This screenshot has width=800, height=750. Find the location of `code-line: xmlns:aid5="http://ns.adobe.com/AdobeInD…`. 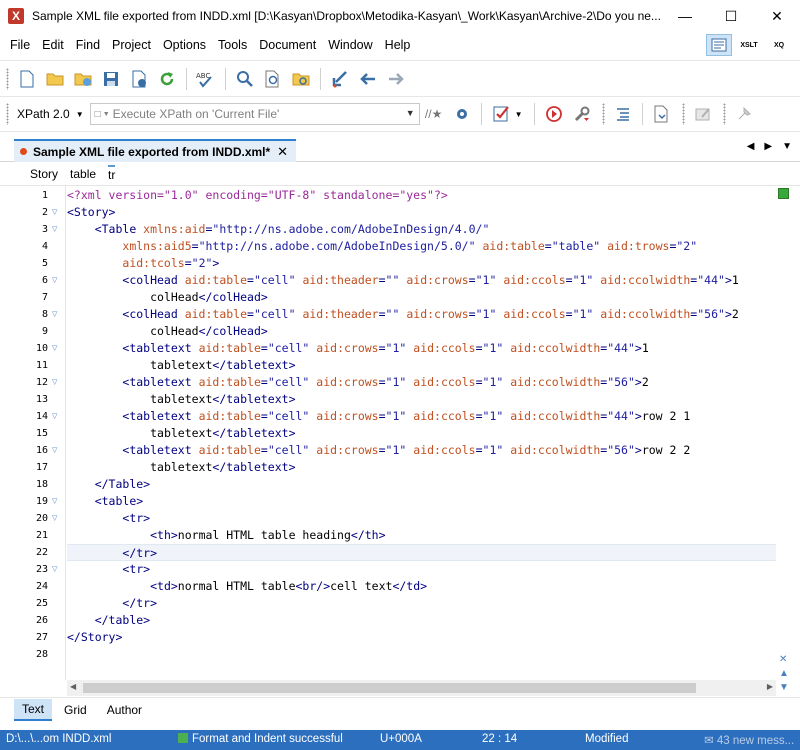

code-line: xmlns:aid5="http://ns.adobe.com/AdobeInD… is located at coordinates (421, 246).